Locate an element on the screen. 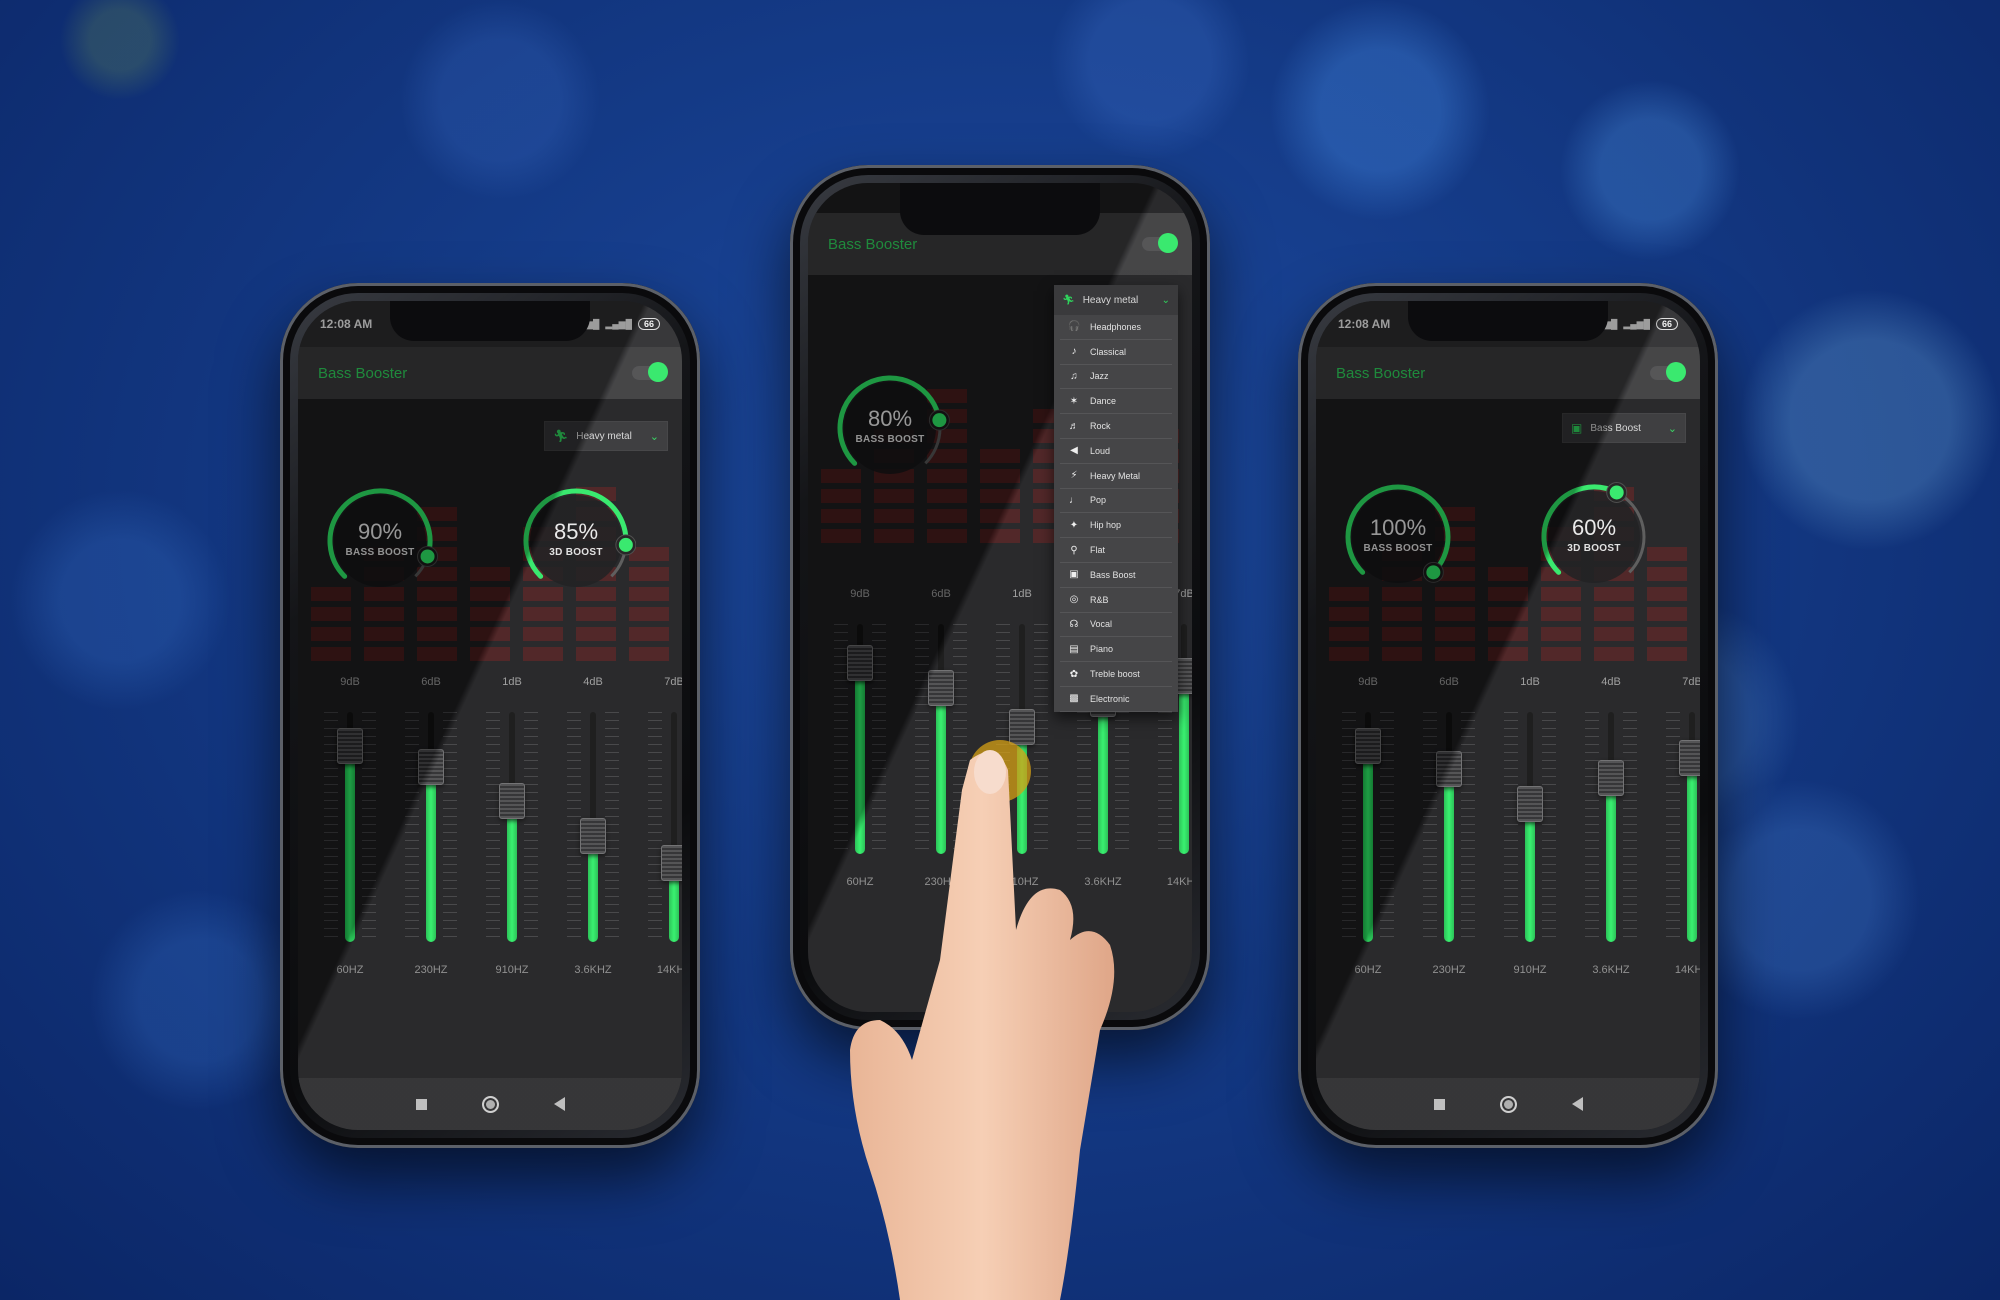 The height and width of the screenshot is (1300, 2000). preset-label: Bass Boost is located at coordinates (1615, 428).